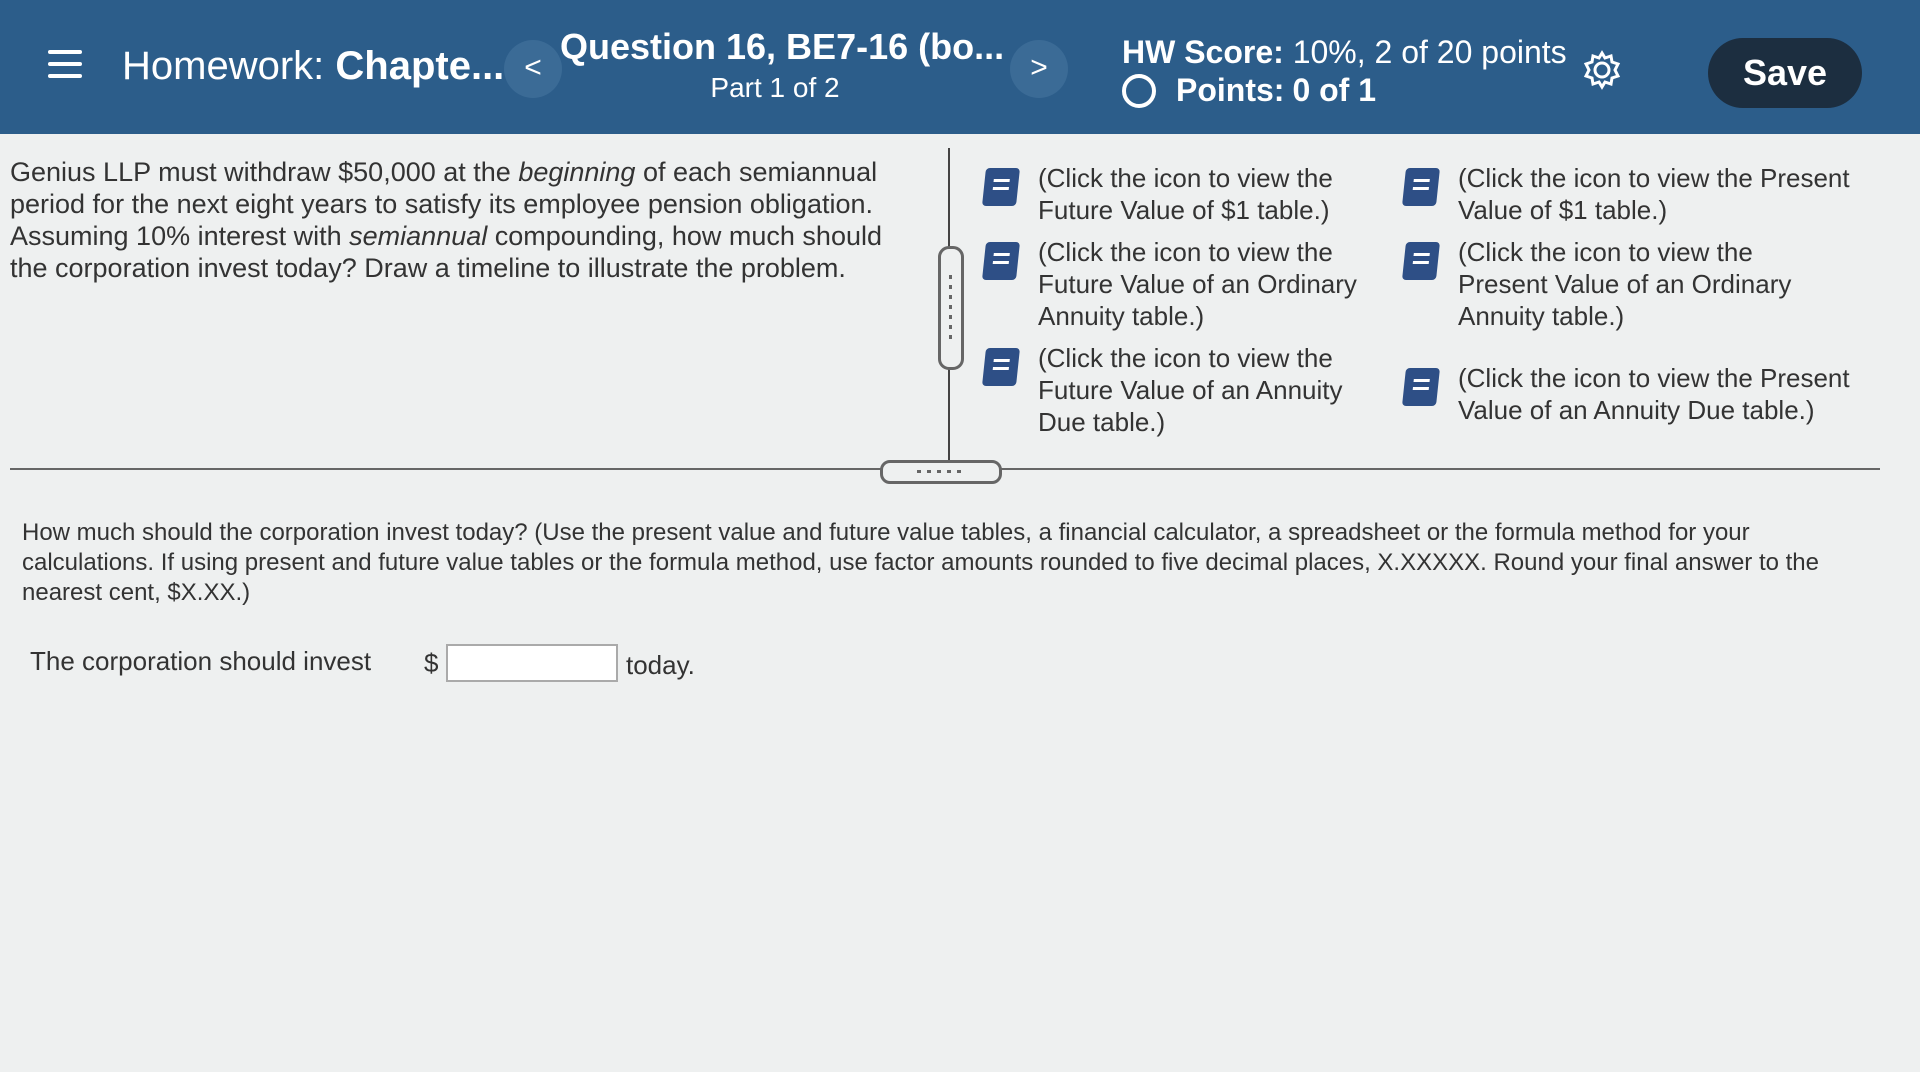 This screenshot has width=1920, height=1072. Describe the element at coordinates (1203, 52) in the screenshot. I see `hw-score-label: HW Score:` at that location.